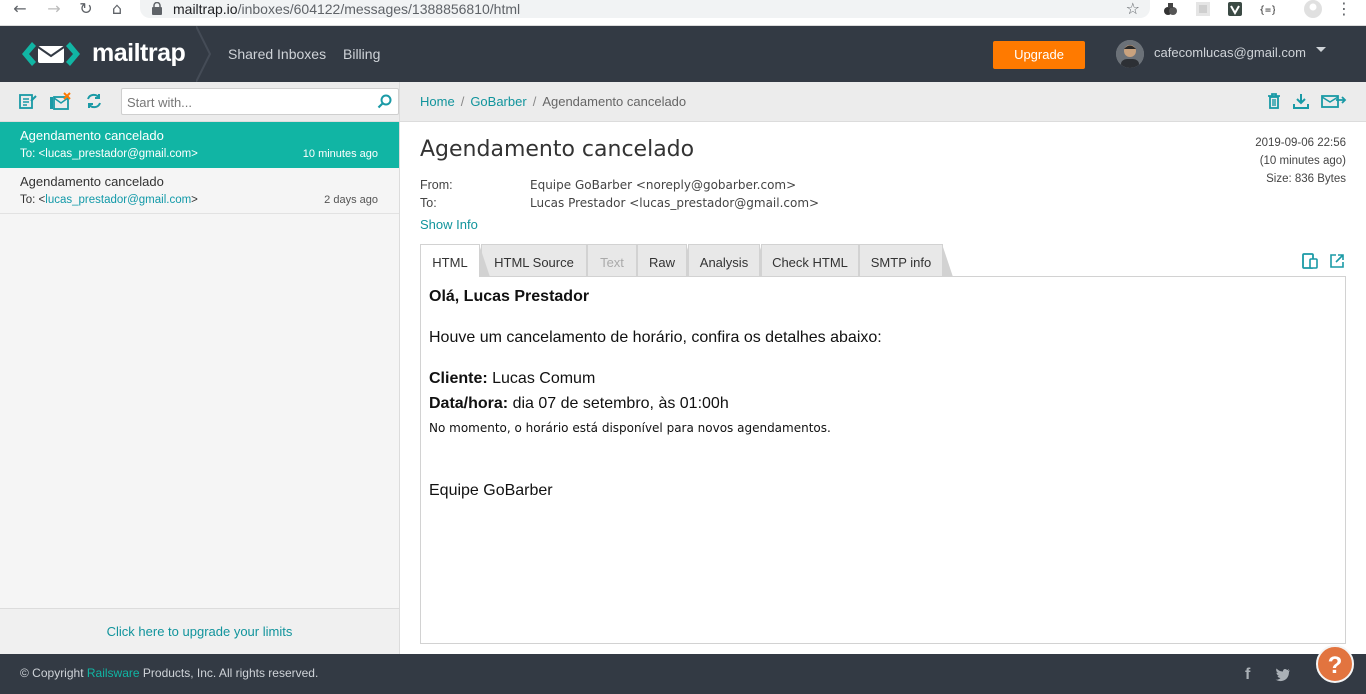  I want to click on search-icon, so click(384, 101).